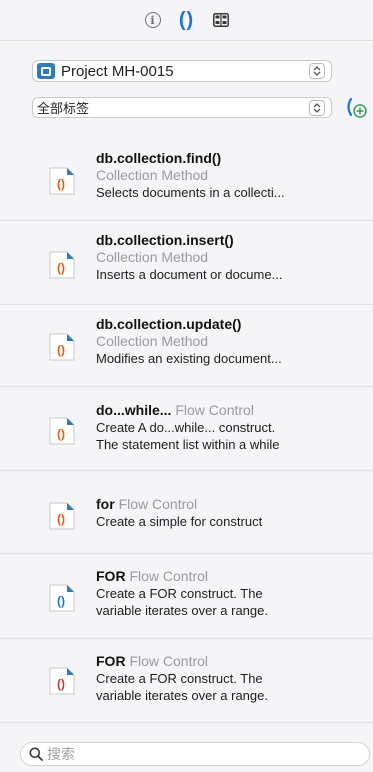 This screenshot has width=373, height=772. I want to click on project-selector: Project MH-0015, so click(182, 71).